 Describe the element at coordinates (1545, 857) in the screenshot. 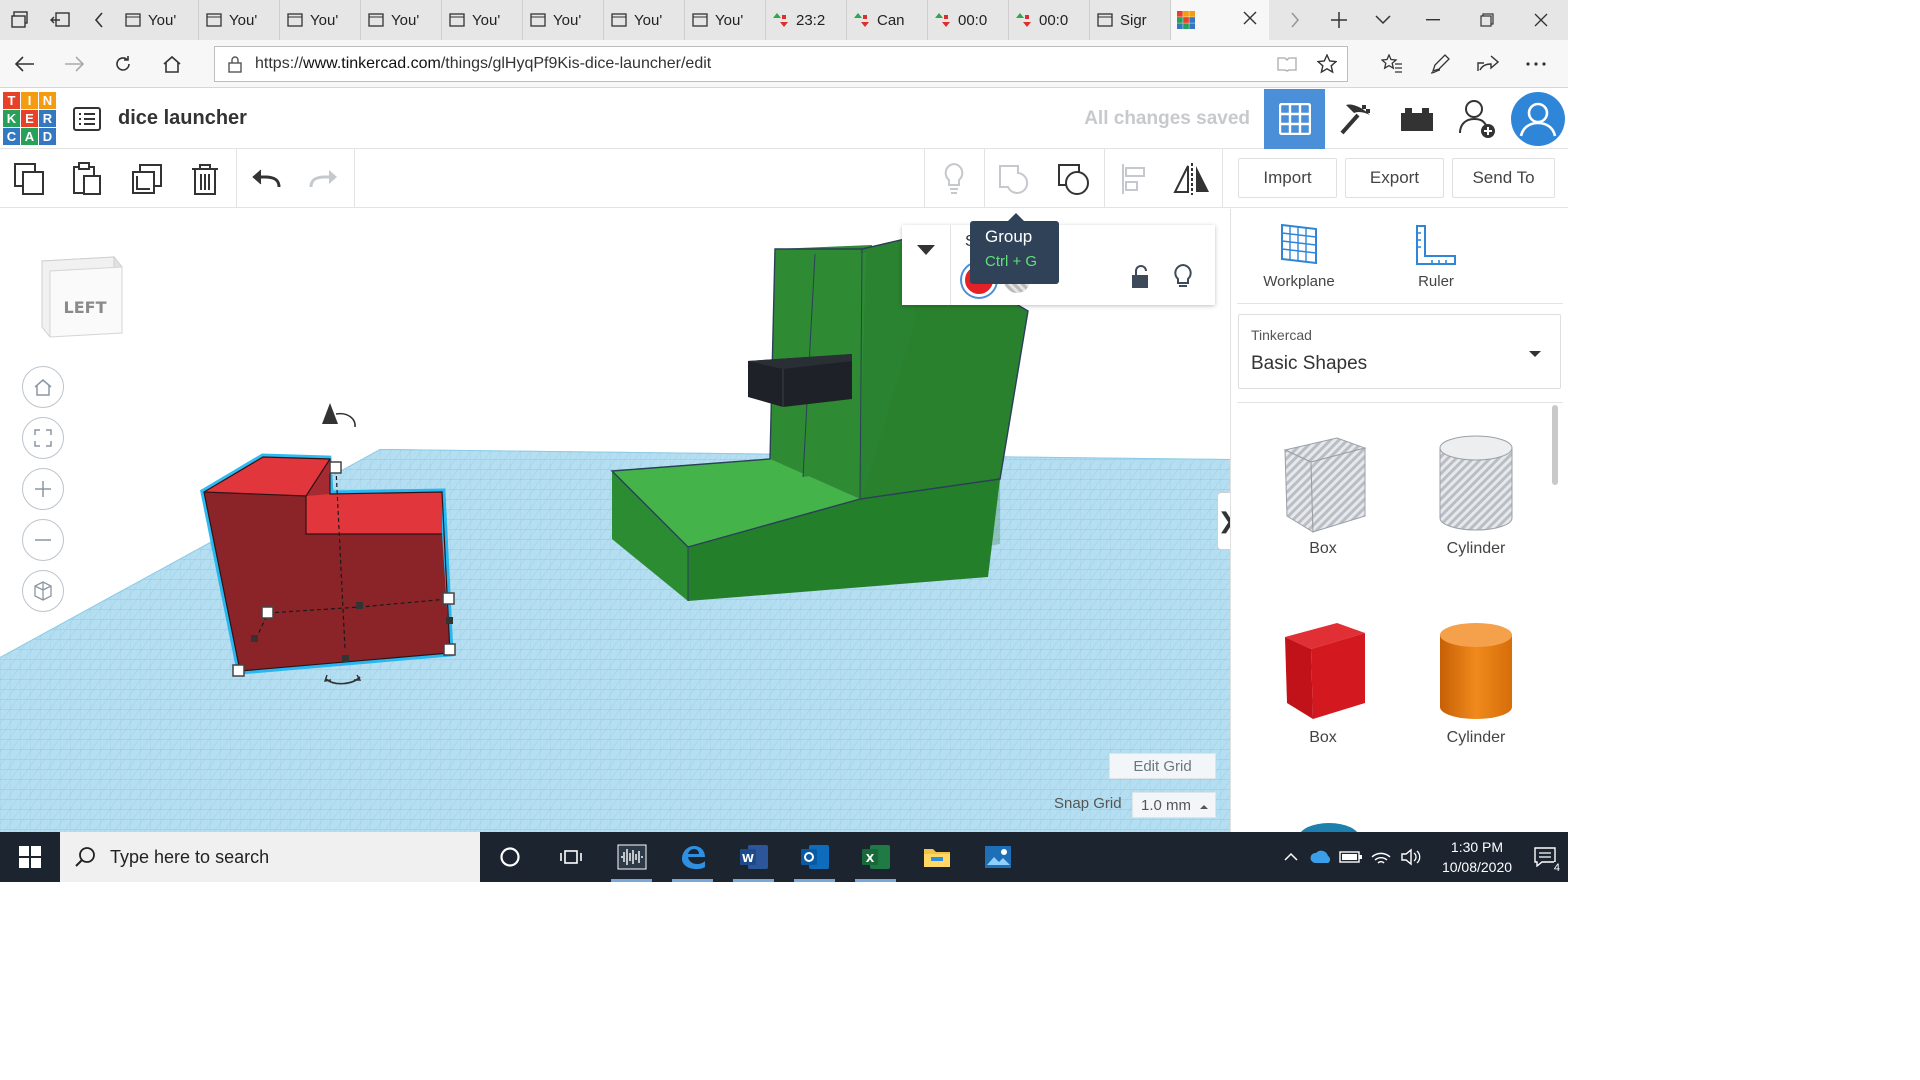

I see `action-center-icon: 4` at that location.